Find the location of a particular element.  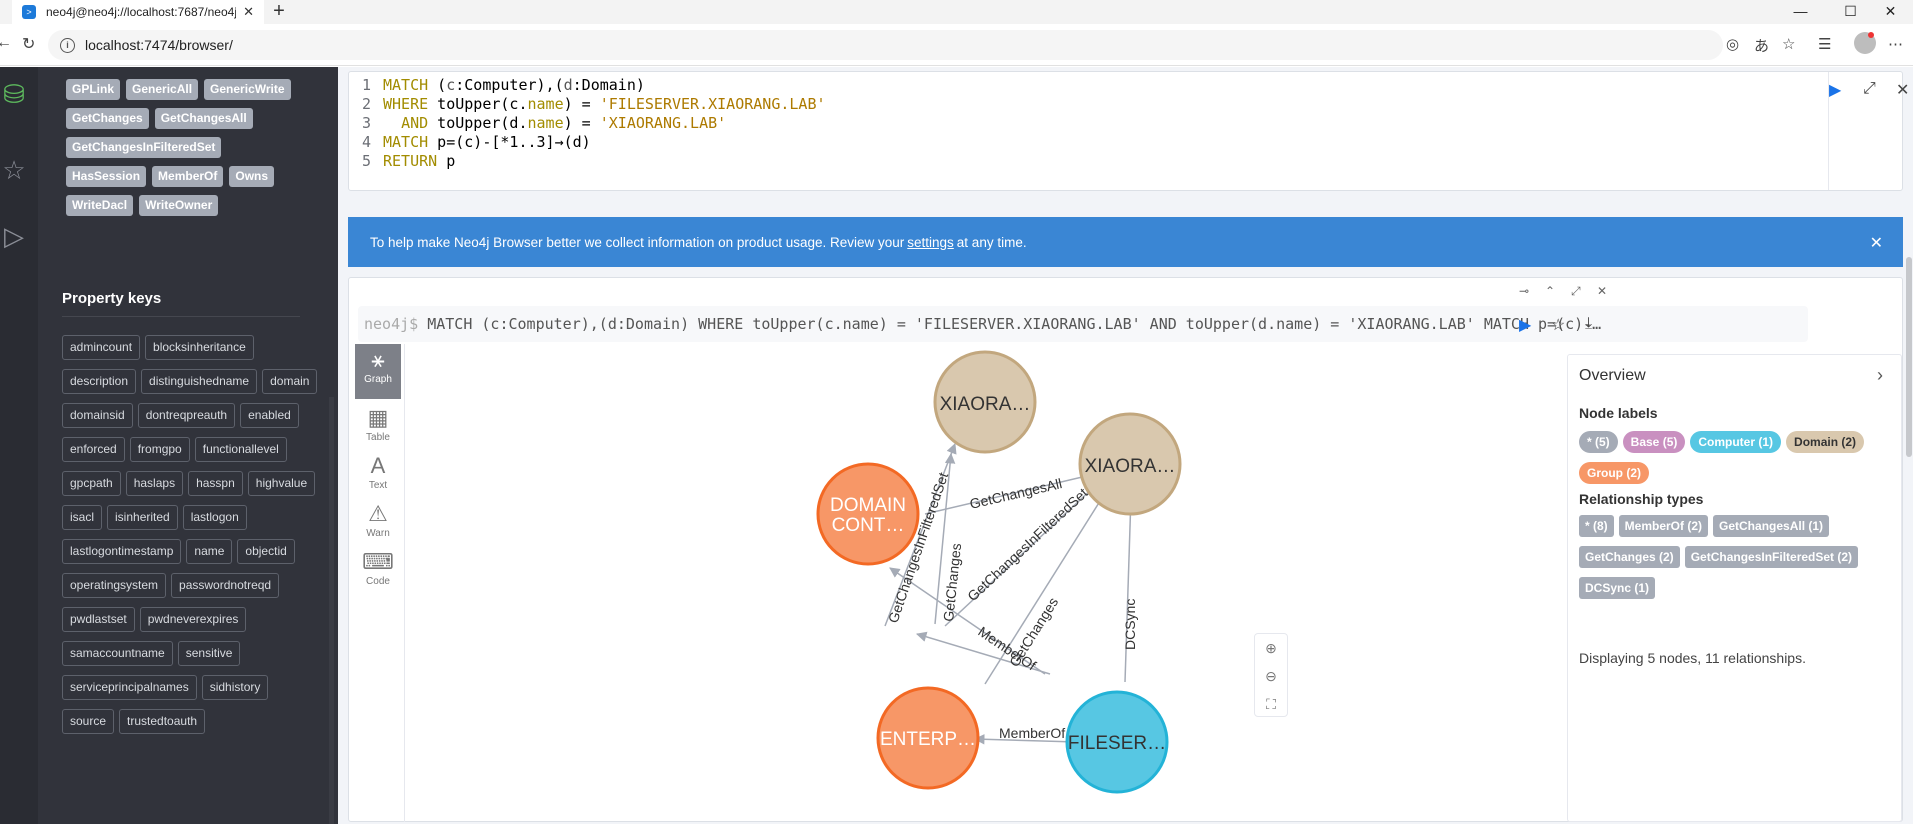

property-key-chip: functionallevel is located at coordinates (240, 449).